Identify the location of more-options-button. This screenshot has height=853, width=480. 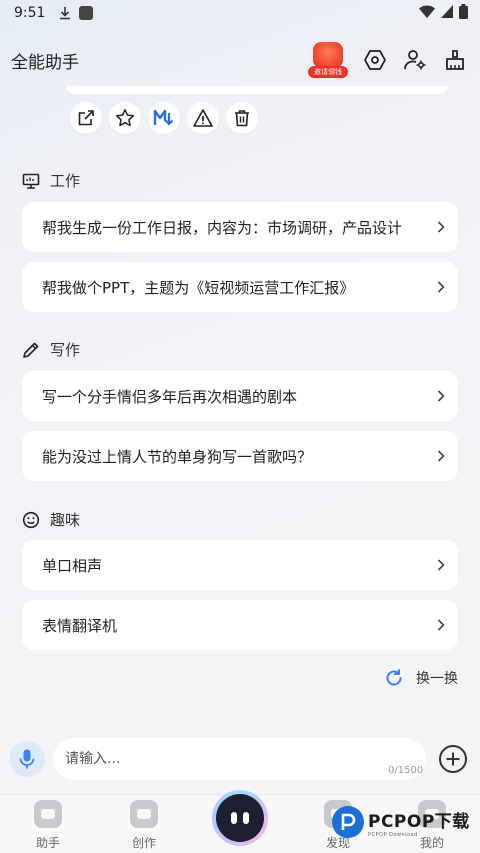
(453, 759).